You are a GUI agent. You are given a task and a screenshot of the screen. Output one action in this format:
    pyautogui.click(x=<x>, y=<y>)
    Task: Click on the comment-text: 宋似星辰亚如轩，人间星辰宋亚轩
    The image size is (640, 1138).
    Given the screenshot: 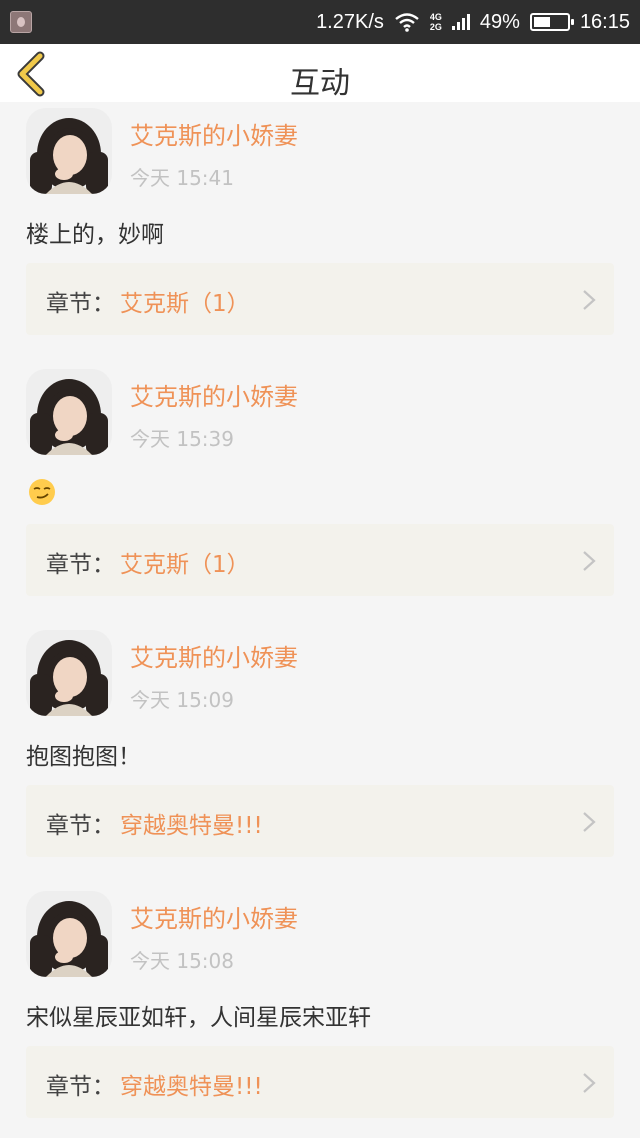 What is the action you would take?
    pyautogui.click(x=198, y=1018)
    